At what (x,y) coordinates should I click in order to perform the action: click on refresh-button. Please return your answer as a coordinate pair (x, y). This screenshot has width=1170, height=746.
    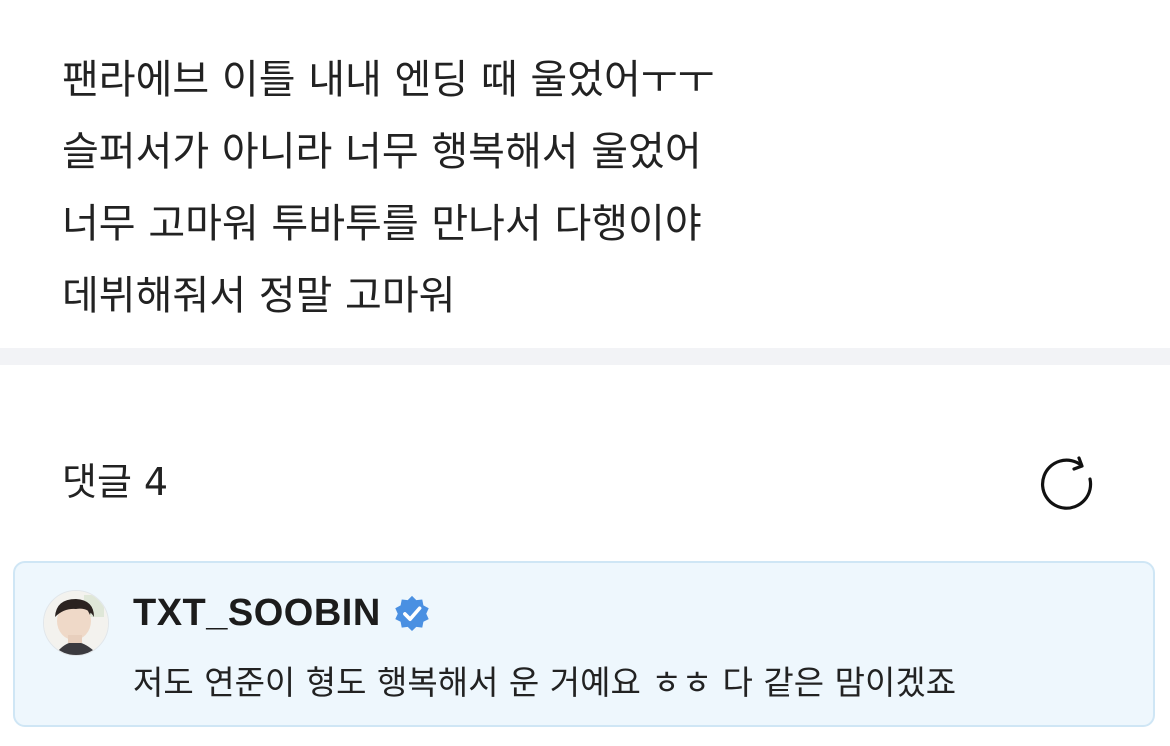
    Looking at the image, I should click on (1069, 483).